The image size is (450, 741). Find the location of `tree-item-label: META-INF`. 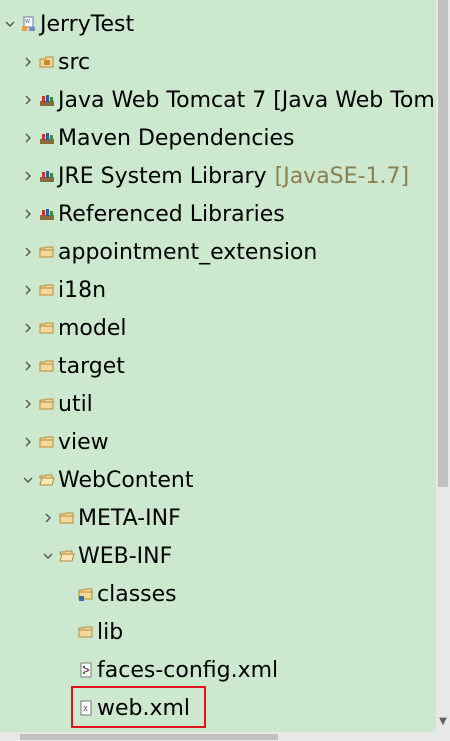

tree-item-label: META-INF is located at coordinates (129, 518).